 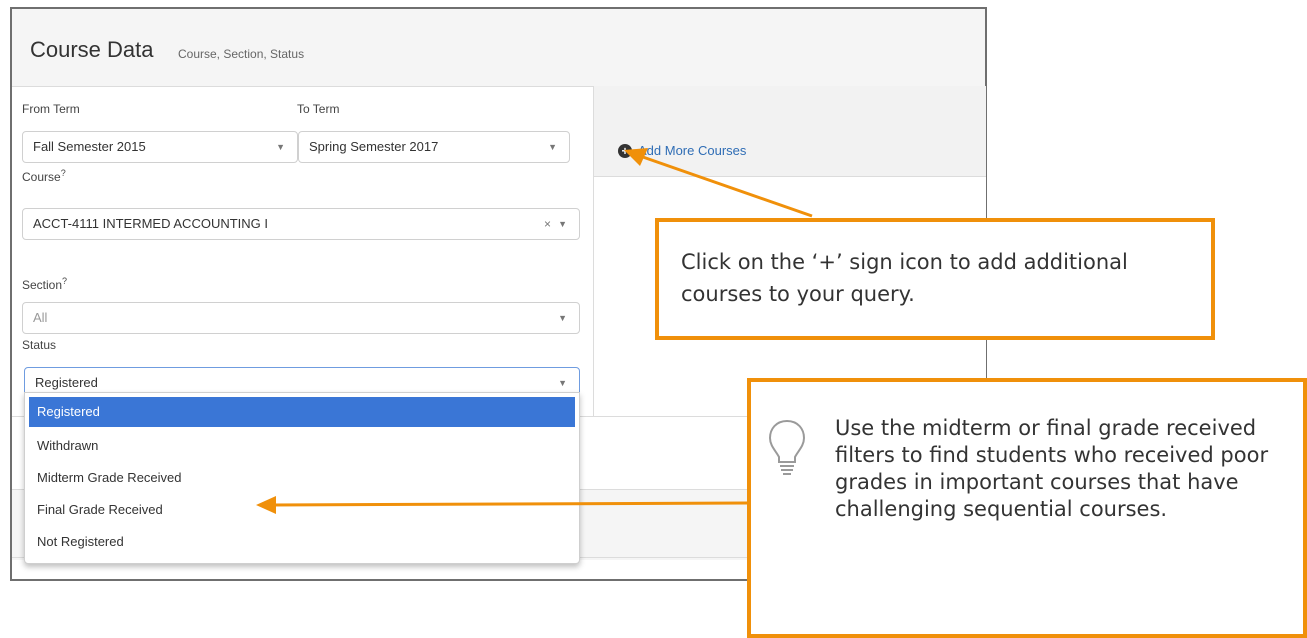 What do you see at coordinates (374, 146) in the screenshot?
I see `to-term-value: Spring Semester 2017` at bounding box center [374, 146].